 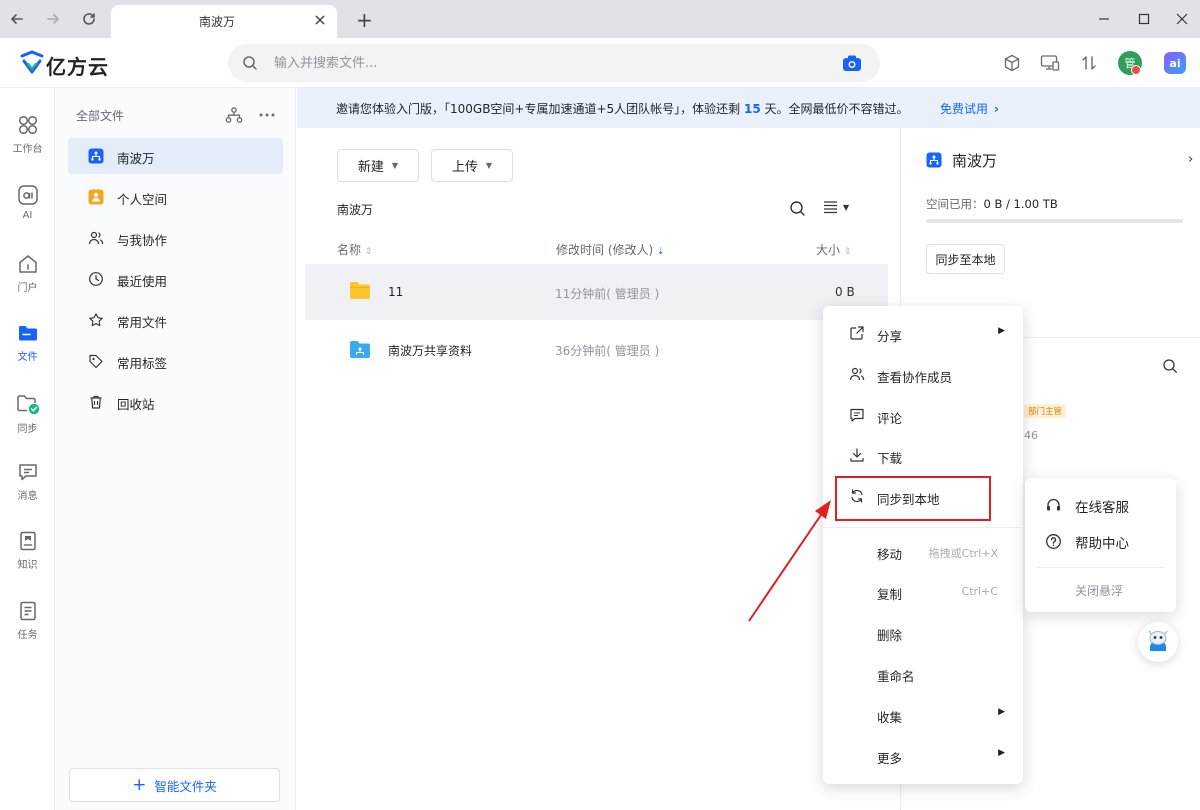 I want to click on logo-icon, so click(x=32, y=63).